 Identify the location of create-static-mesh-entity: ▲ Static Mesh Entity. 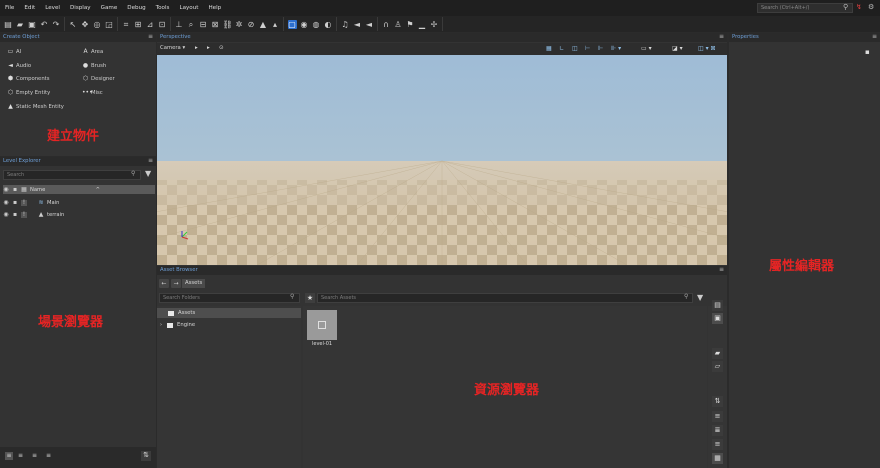
(35, 107).